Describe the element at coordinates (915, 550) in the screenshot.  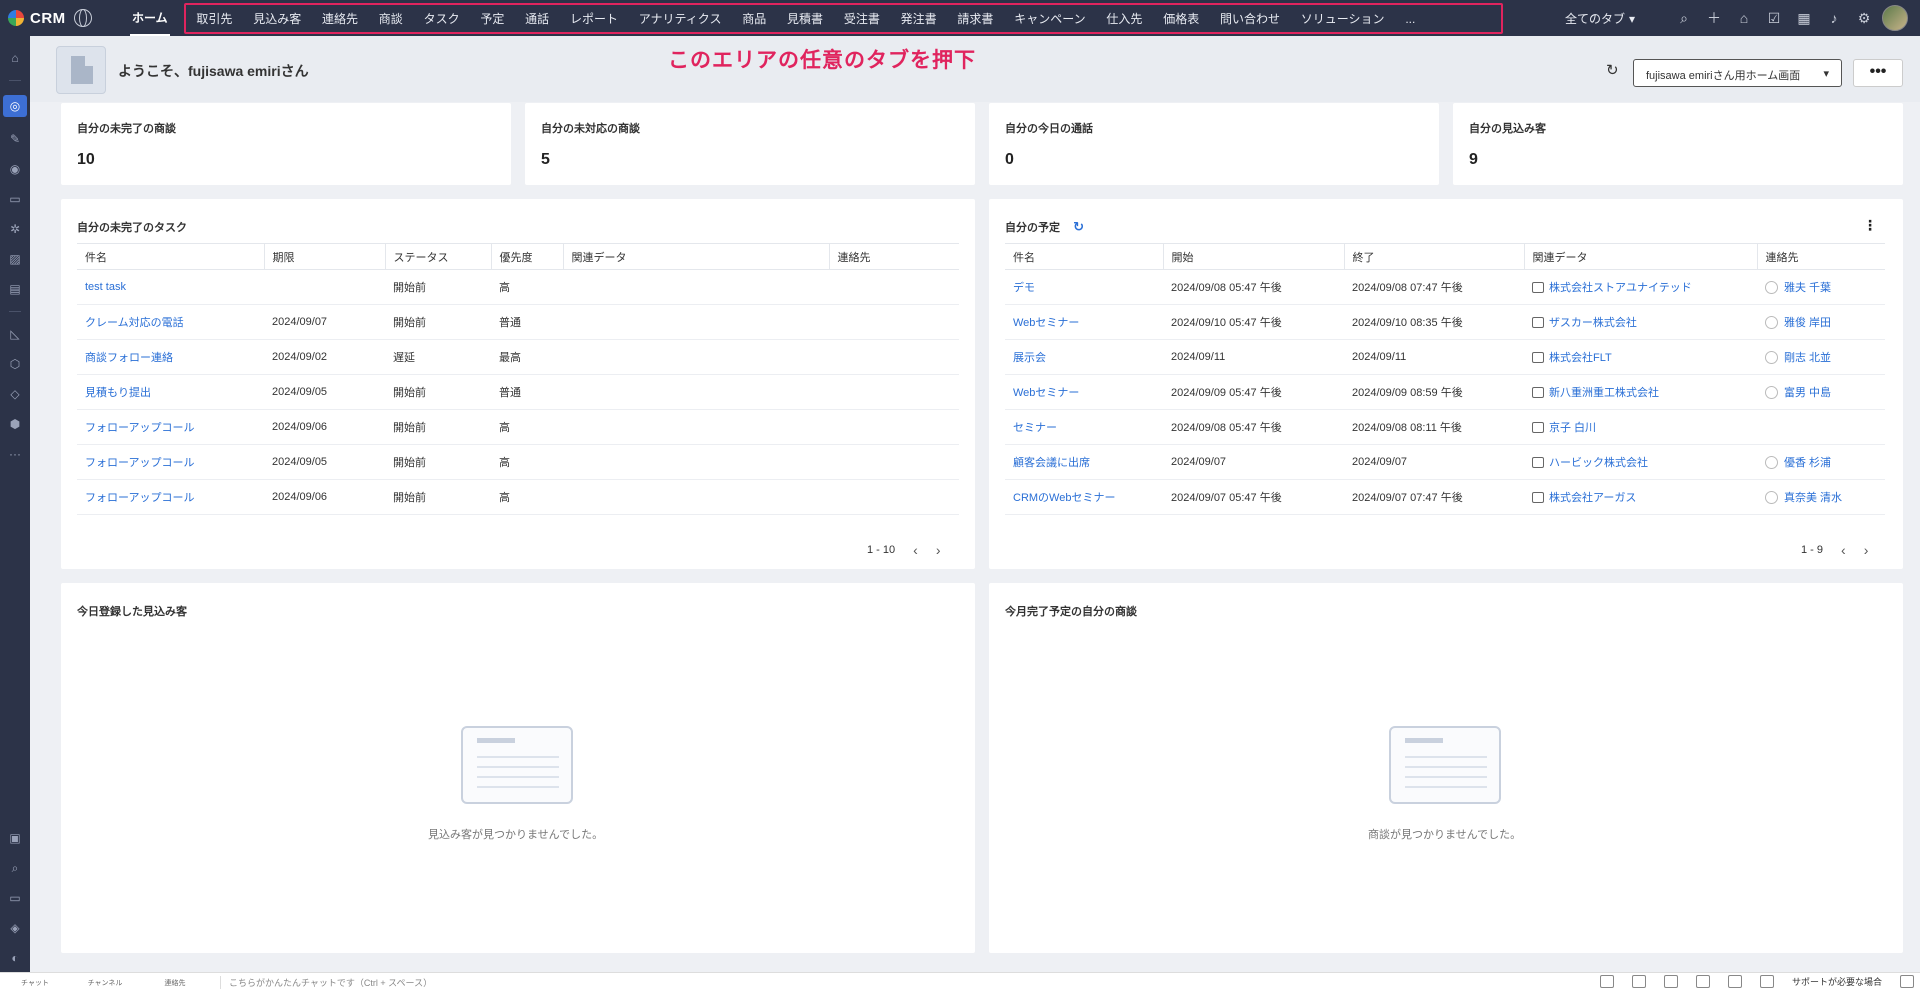
I see `chevron-left-icon: ‹` at that location.